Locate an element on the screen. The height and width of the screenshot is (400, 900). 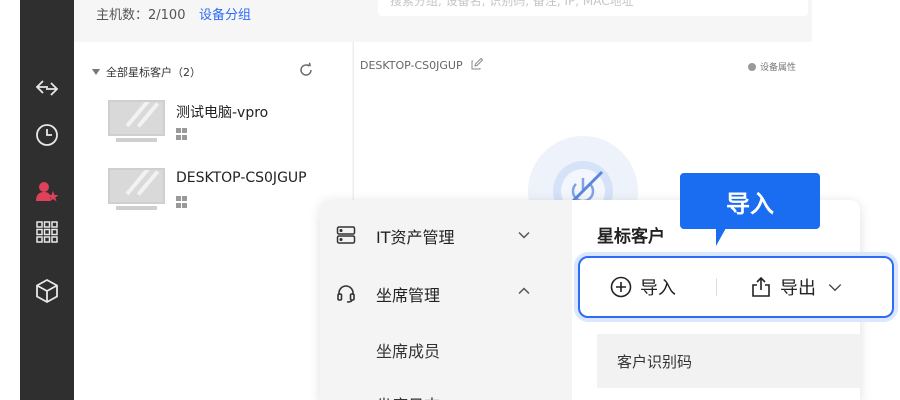
import-label: 导入 is located at coordinates (658, 288).